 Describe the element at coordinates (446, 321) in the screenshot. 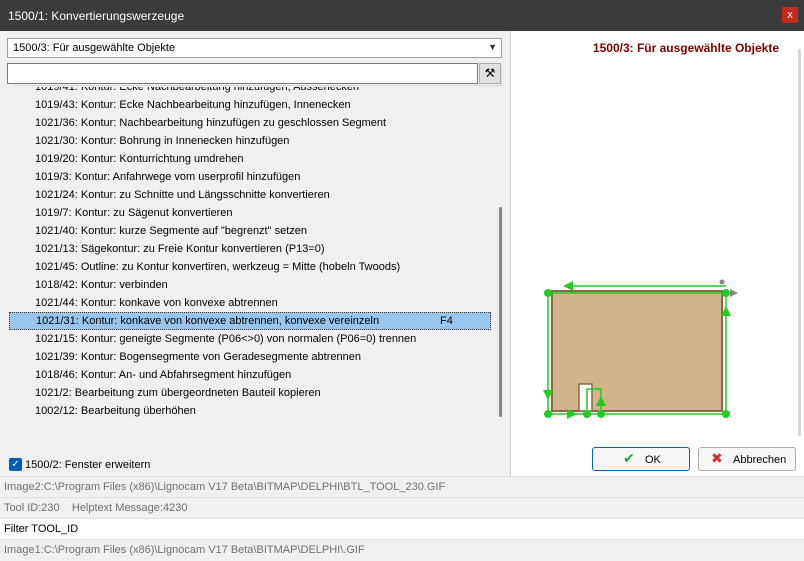

I see `list-item-shortcut: F4` at that location.